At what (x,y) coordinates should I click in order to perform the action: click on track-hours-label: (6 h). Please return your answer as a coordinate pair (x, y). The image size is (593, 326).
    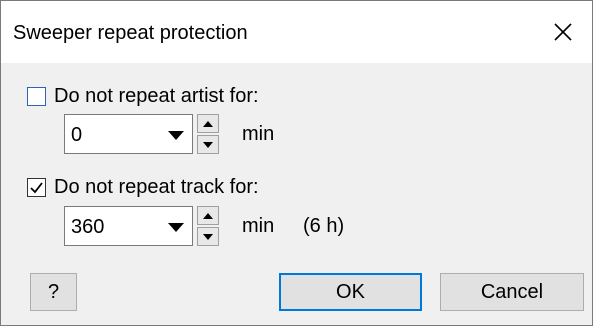
    Looking at the image, I should click on (324, 226).